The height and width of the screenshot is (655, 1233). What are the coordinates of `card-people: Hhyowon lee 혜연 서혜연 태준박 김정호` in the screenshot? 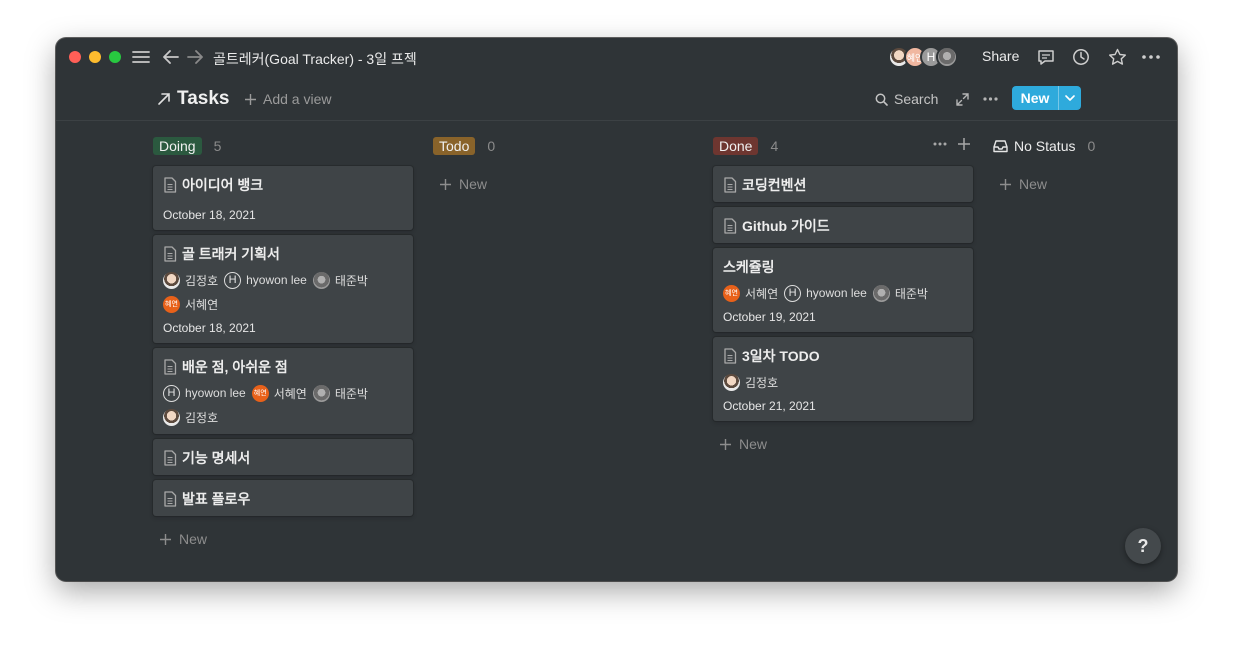 It's located at (283, 405).